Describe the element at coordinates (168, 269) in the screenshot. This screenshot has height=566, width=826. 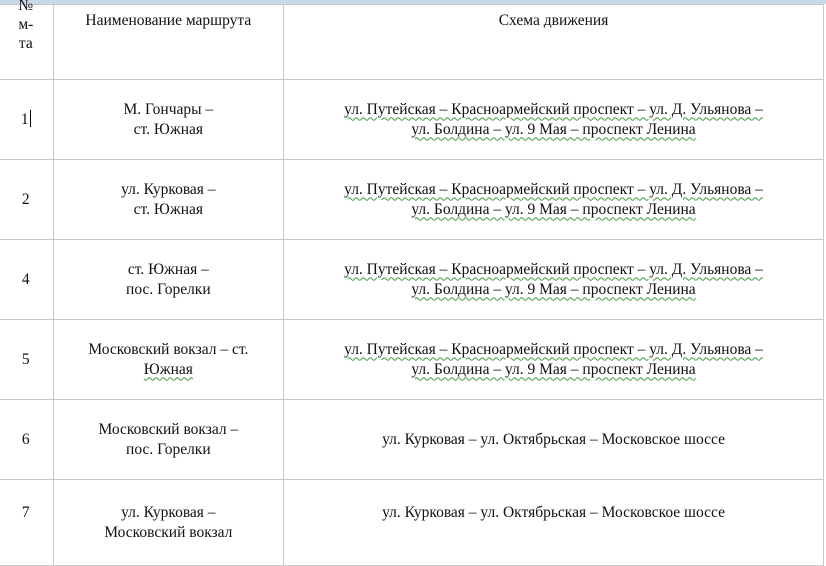
I see `route-name-line: ст. Южная –` at that location.